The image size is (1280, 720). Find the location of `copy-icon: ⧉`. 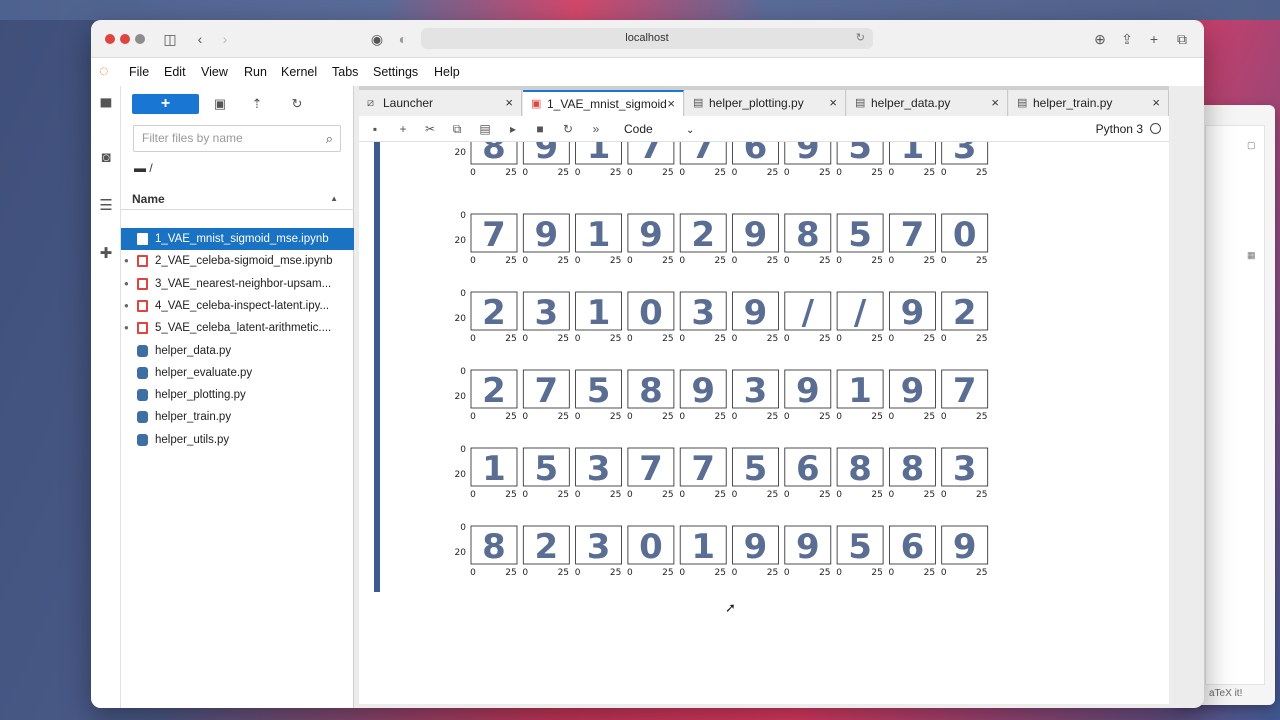

copy-icon: ⧉ is located at coordinates (457, 129).